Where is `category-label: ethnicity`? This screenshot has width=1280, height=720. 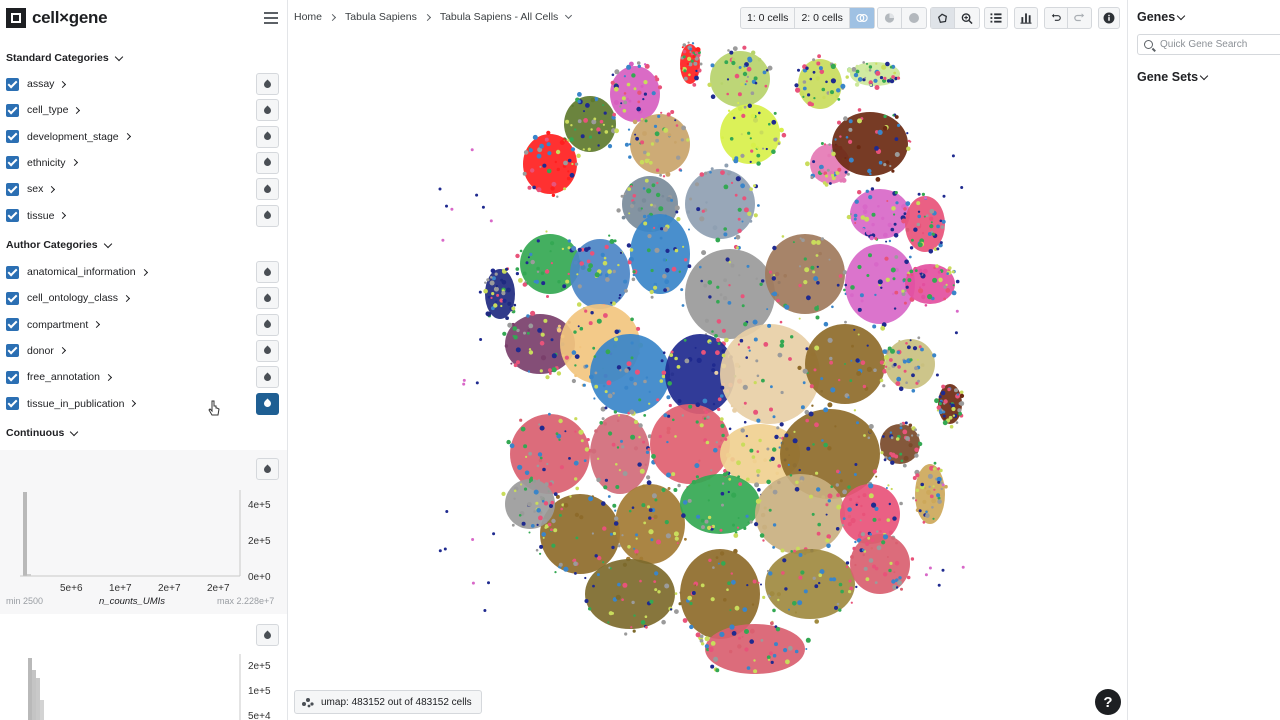 category-label: ethnicity is located at coordinates (46, 163).